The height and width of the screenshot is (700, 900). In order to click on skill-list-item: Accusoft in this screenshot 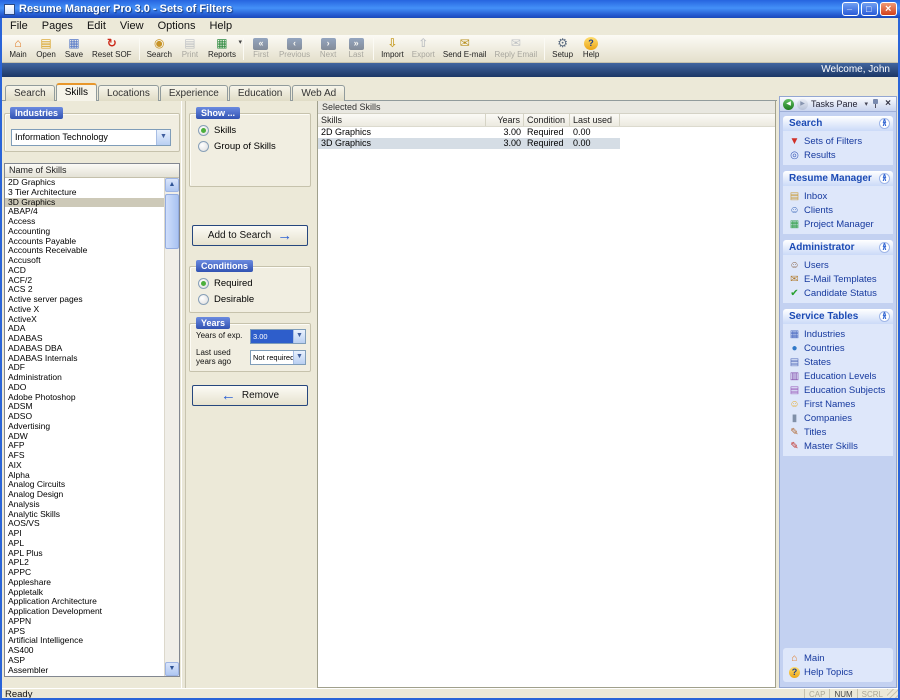, I will do `click(84, 261)`.